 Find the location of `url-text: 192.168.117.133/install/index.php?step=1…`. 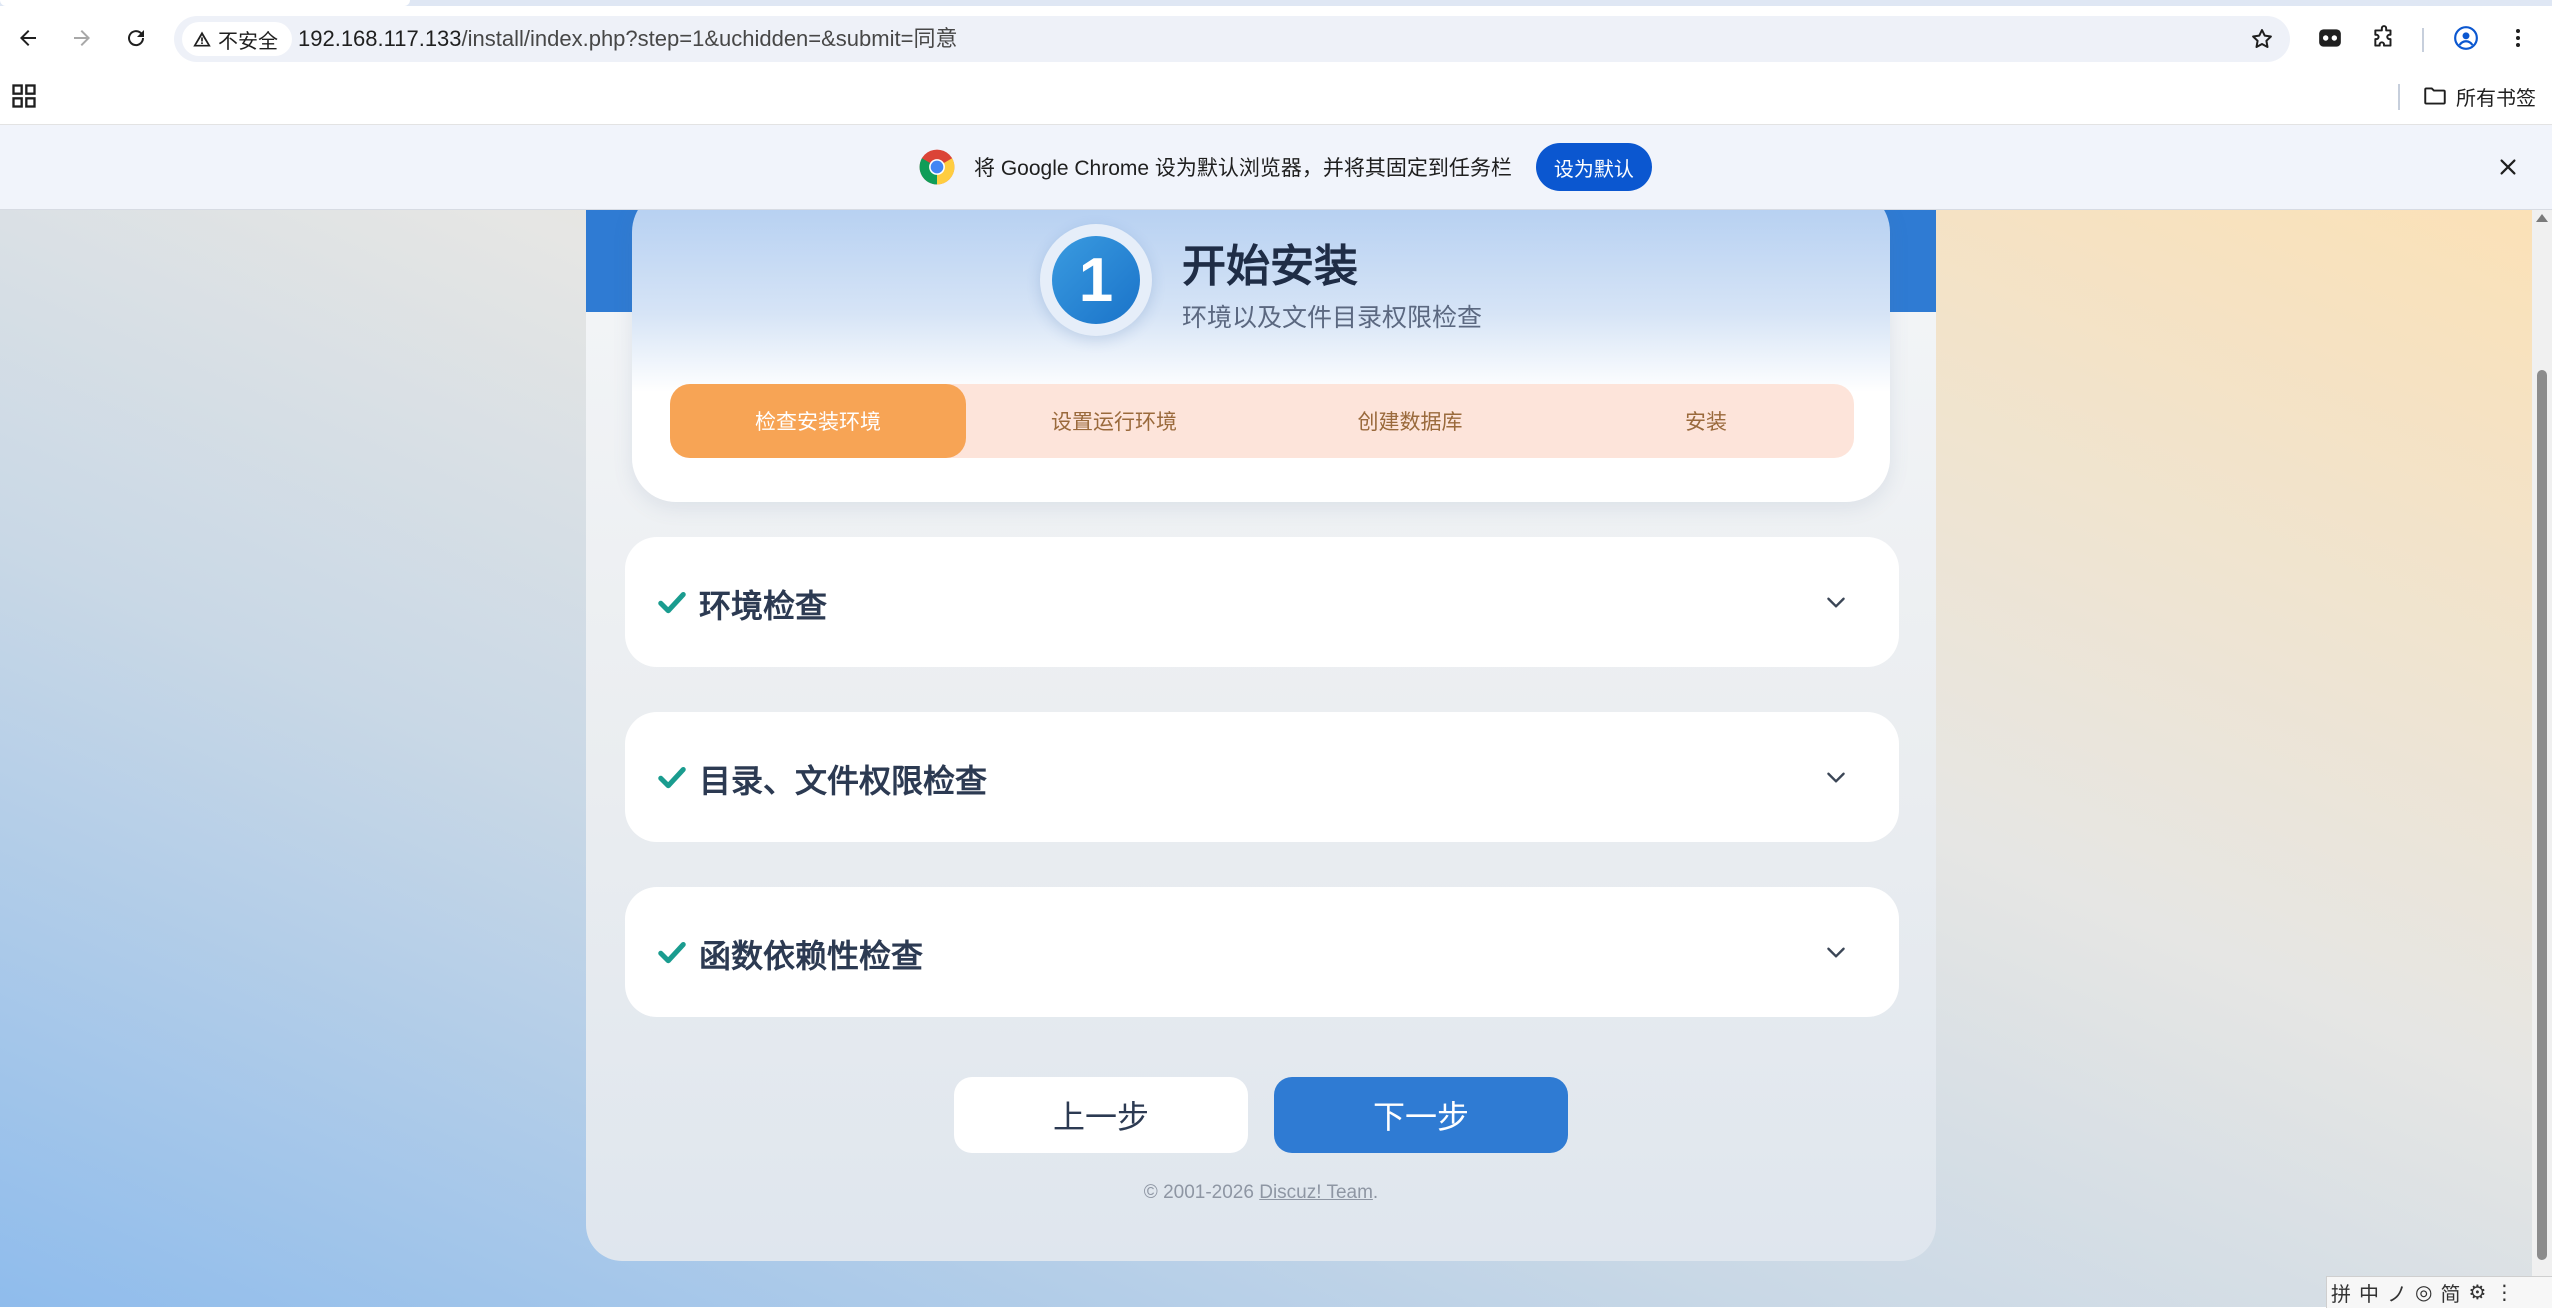

url-text: 192.168.117.133/install/index.php?step=1… is located at coordinates (627, 39).